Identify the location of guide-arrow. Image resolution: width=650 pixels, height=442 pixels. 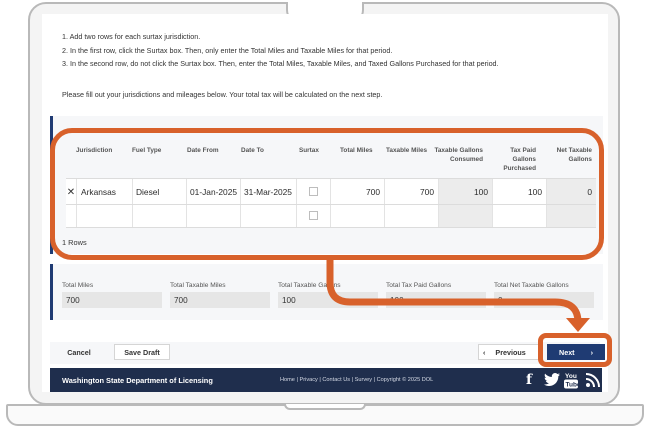
(458, 295).